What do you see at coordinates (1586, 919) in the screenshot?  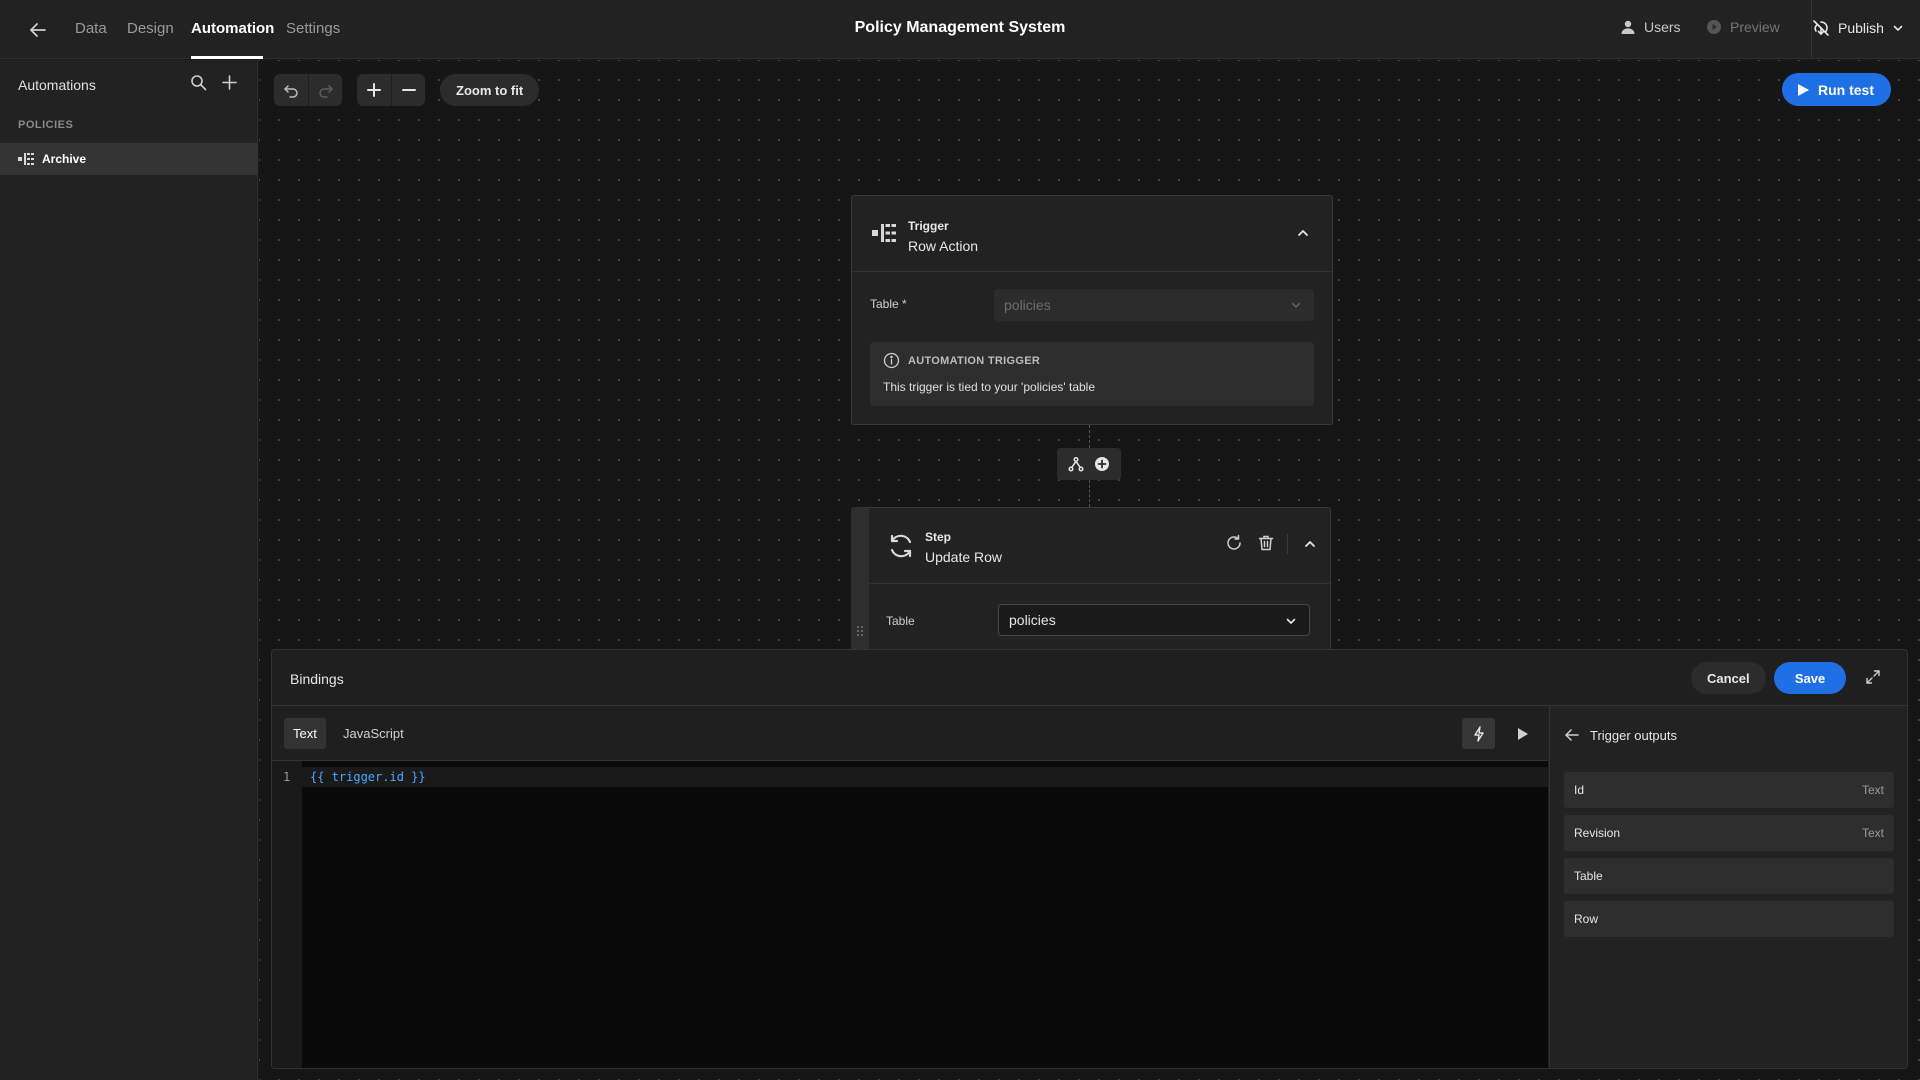 I see `output-name: Row` at bounding box center [1586, 919].